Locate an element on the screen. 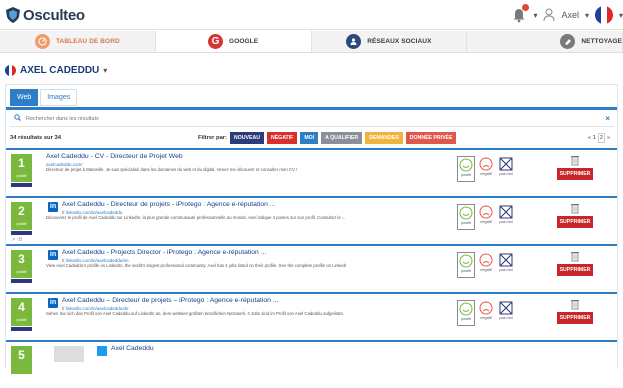 The width and height of the screenshot is (623, 388). tab-cleanup: NETTOYAGE is located at coordinates (545, 41).